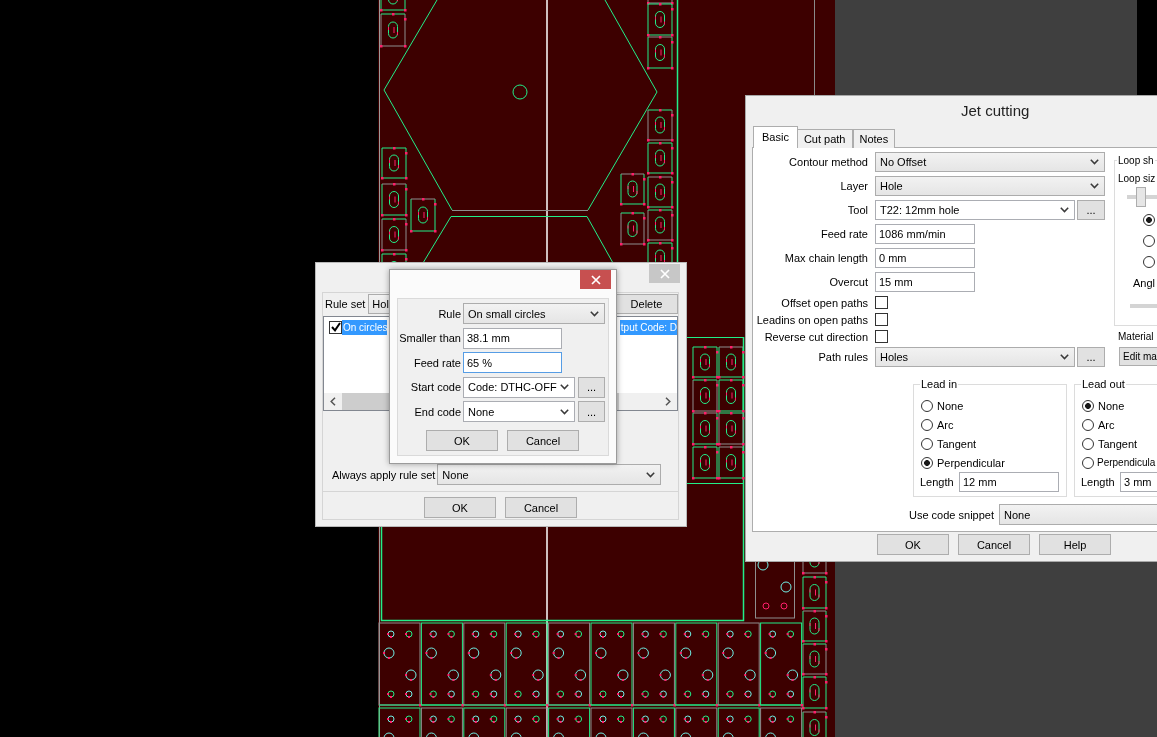 The width and height of the screenshot is (1157, 737). Describe the element at coordinates (1009, 482) in the screenshot. I see `input-field: 12 mm` at that location.